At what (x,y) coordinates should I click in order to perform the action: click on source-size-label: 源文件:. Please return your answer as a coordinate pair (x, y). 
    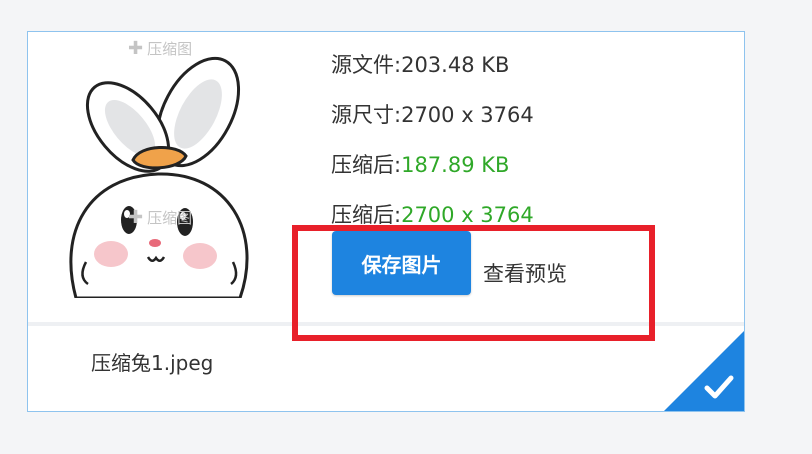
    Looking at the image, I should click on (366, 65).